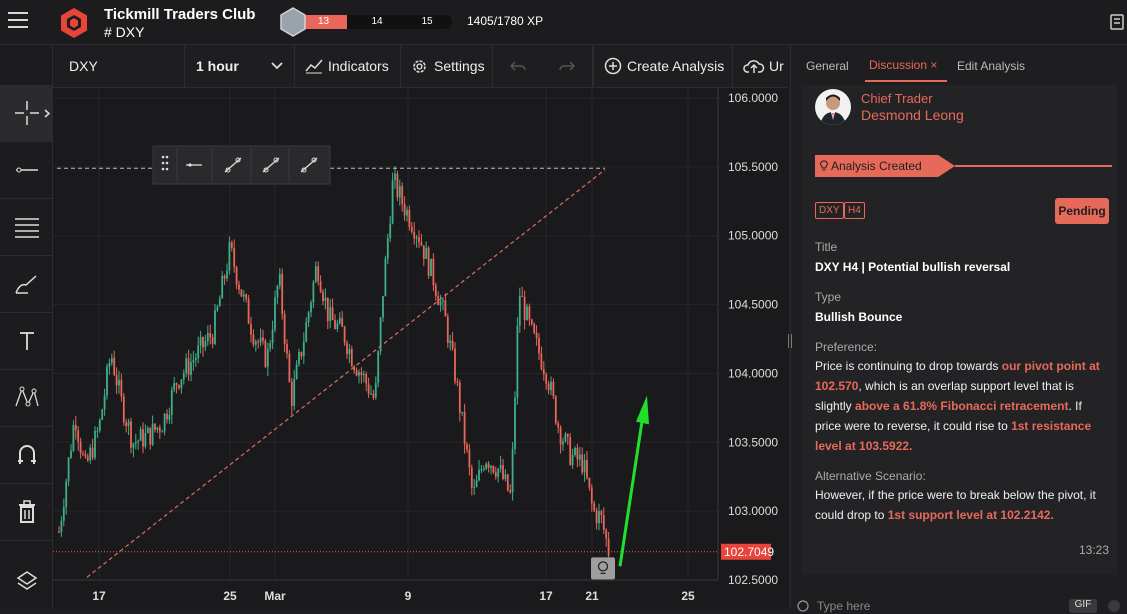 The height and width of the screenshot is (614, 1127). Describe the element at coordinates (26, 170) in the screenshot. I see `horizontal-line-tool` at that location.